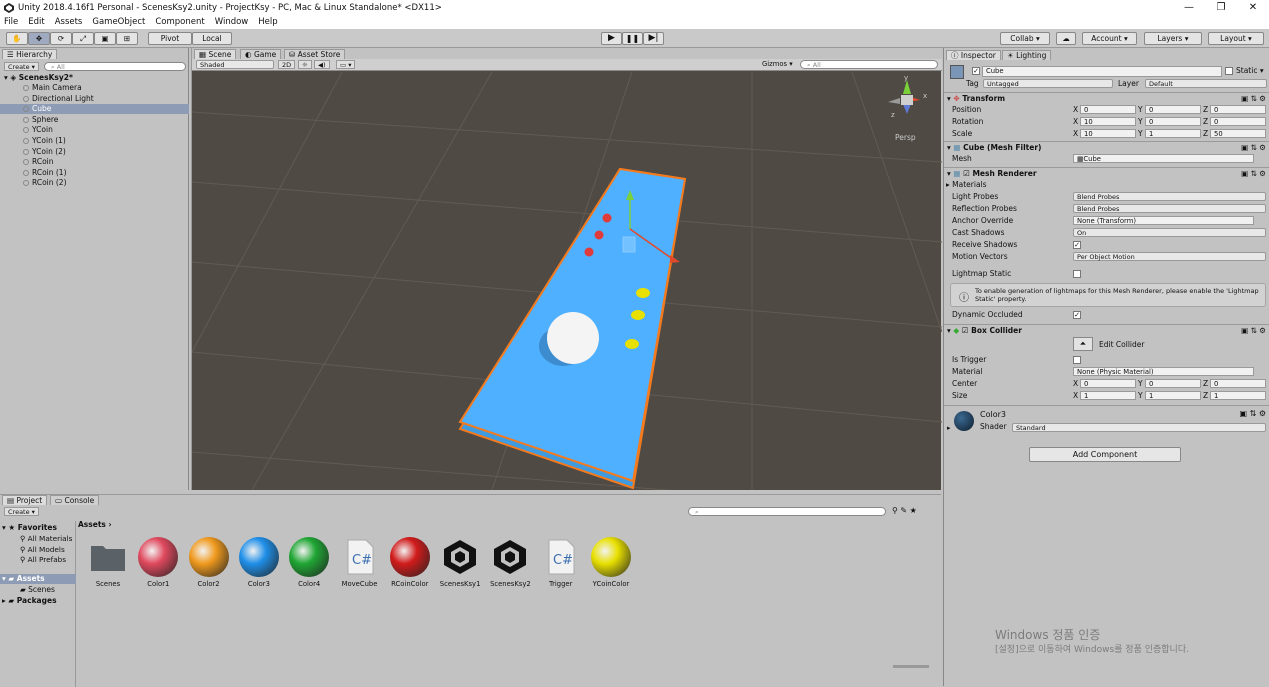  I want to click on hierarchy-item: Sphere, so click(110, 120).